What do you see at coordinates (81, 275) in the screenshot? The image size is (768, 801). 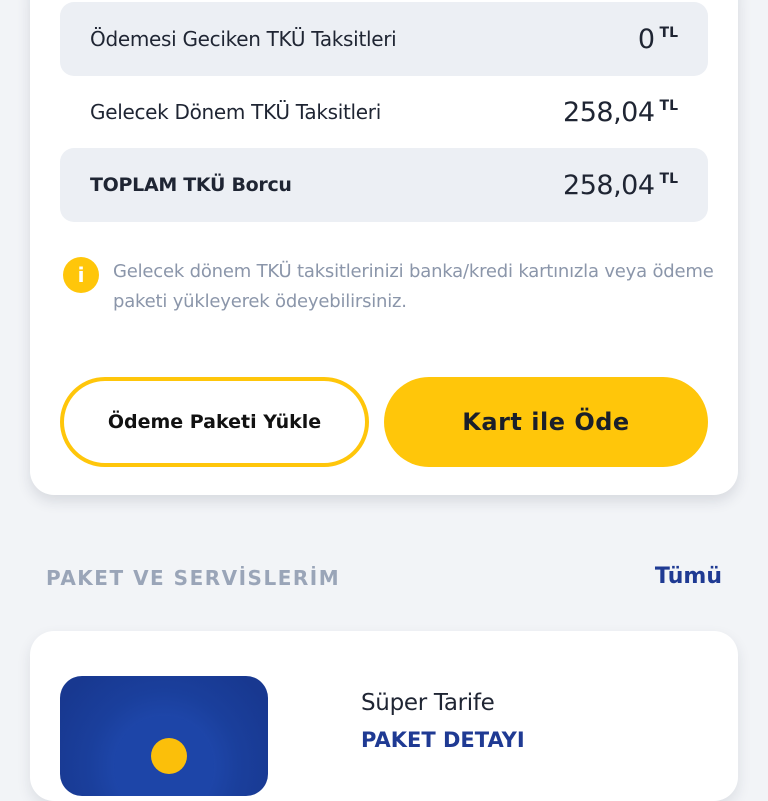 I see `info-icon: i` at bounding box center [81, 275].